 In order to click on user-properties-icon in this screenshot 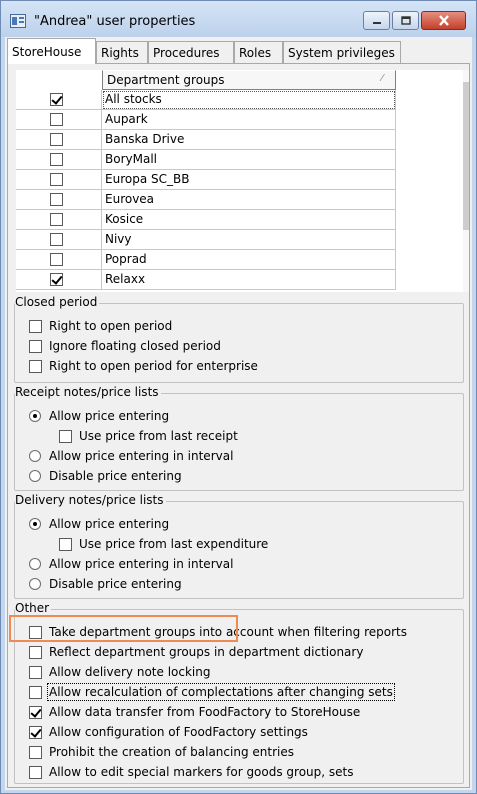, I will do `click(18, 21)`.